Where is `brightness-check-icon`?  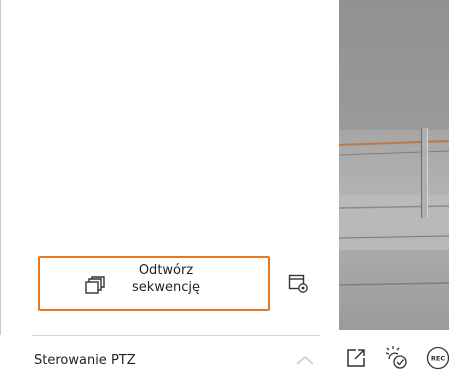
brightness-check-icon is located at coordinates (397, 358).